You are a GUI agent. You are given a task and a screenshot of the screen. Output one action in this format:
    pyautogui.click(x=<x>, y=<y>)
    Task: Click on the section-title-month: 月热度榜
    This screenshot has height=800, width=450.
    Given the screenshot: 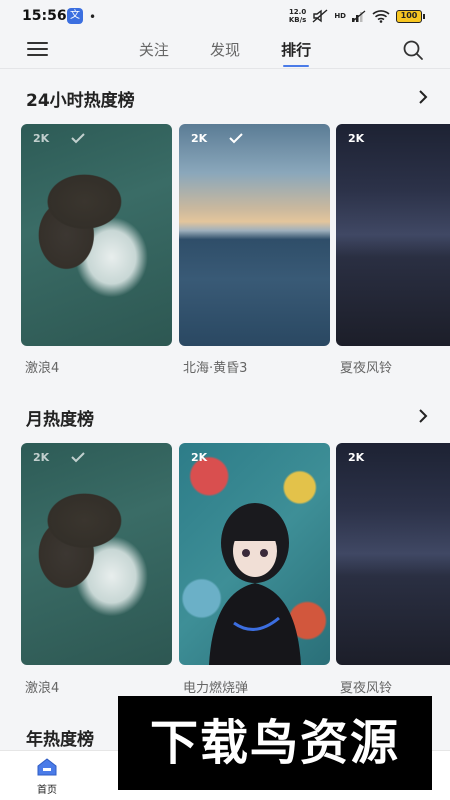 What is the action you would take?
    pyautogui.click(x=60, y=420)
    